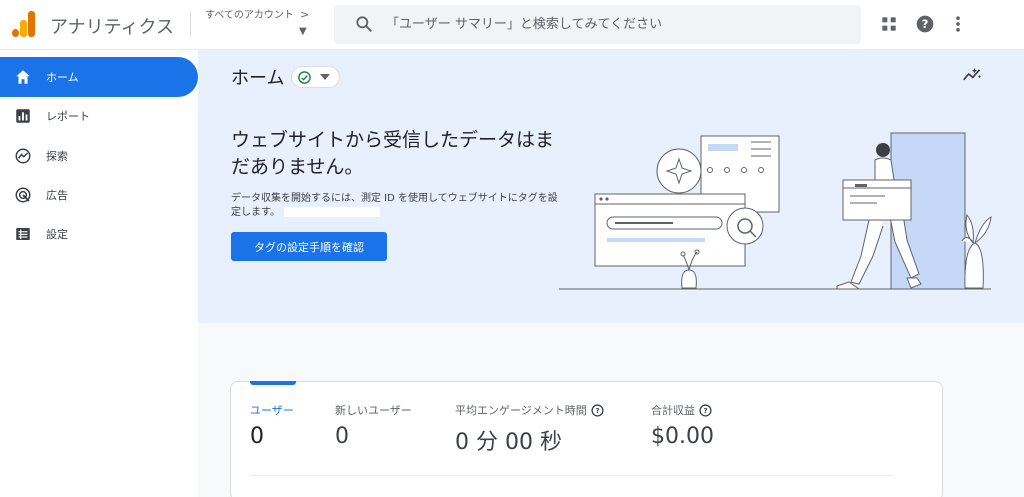  Describe the element at coordinates (393, 153) in the screenshot. I see `empty-state-headline: ウェブサイトから受信したデータはまだありません。` at that location.